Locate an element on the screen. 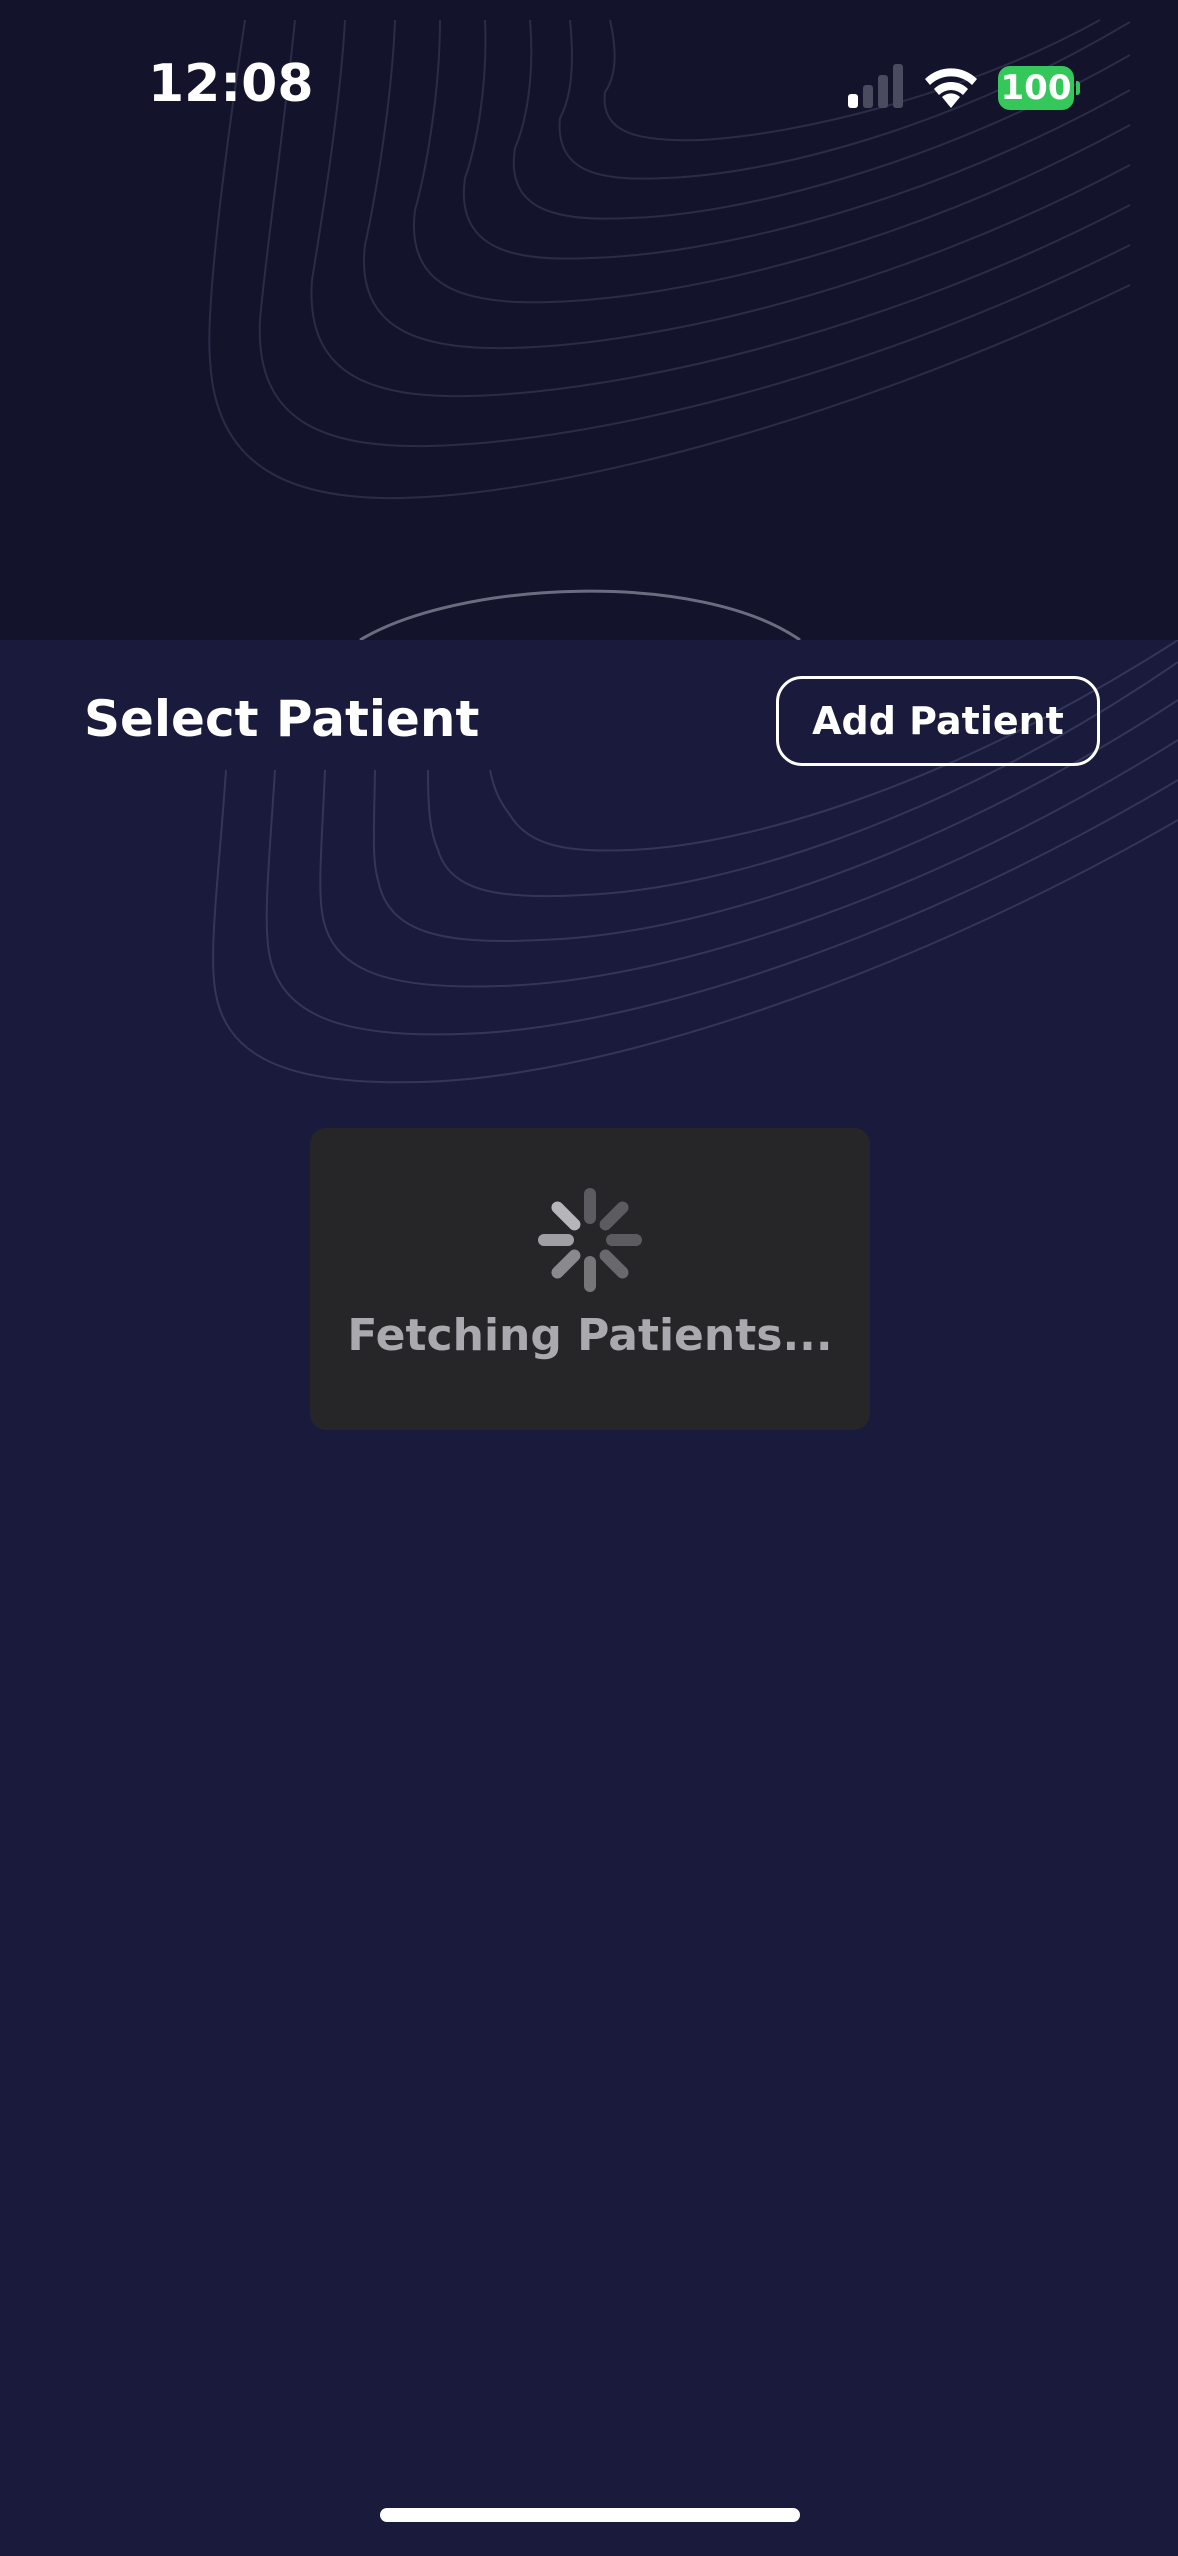 The width and height of the screenshot is (1178, 2556). cellular-signal-icon is located at coordinates (875, 86).